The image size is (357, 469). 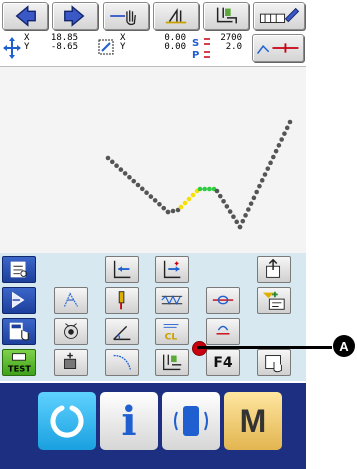 What do you see at coordinates (71, 362) in the screenshot?
I see `trace-button` at bounding box center [71, 362].